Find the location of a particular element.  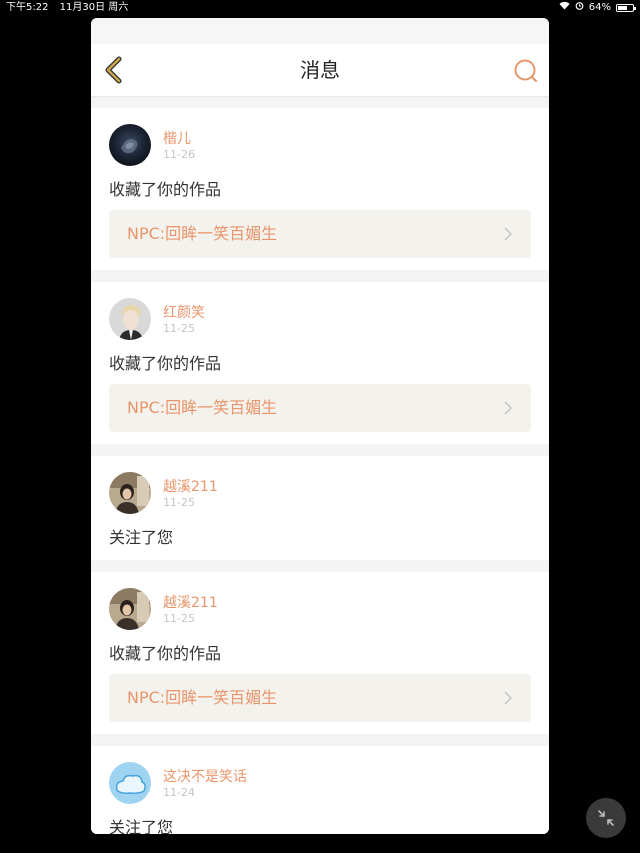

page-title: 消息 is located at coordinates (320, 70).